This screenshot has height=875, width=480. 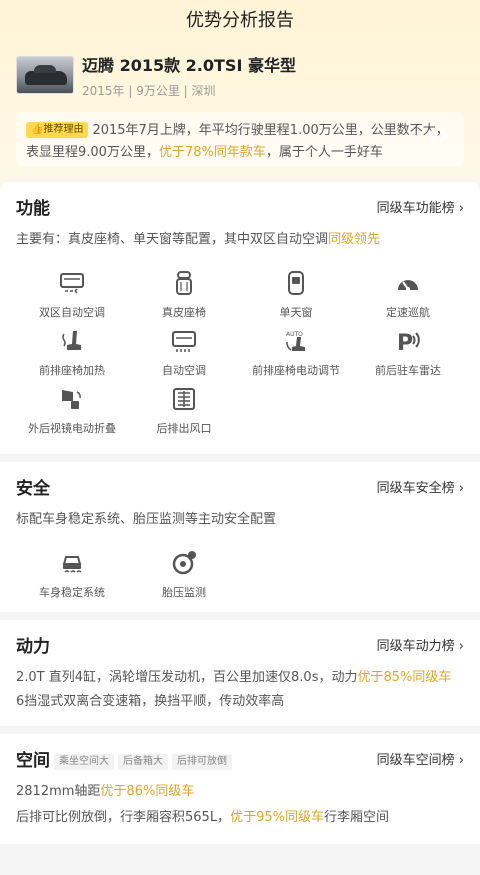 I want to click on feature-sunroof: 单天窗, so click(x=296, y=299).